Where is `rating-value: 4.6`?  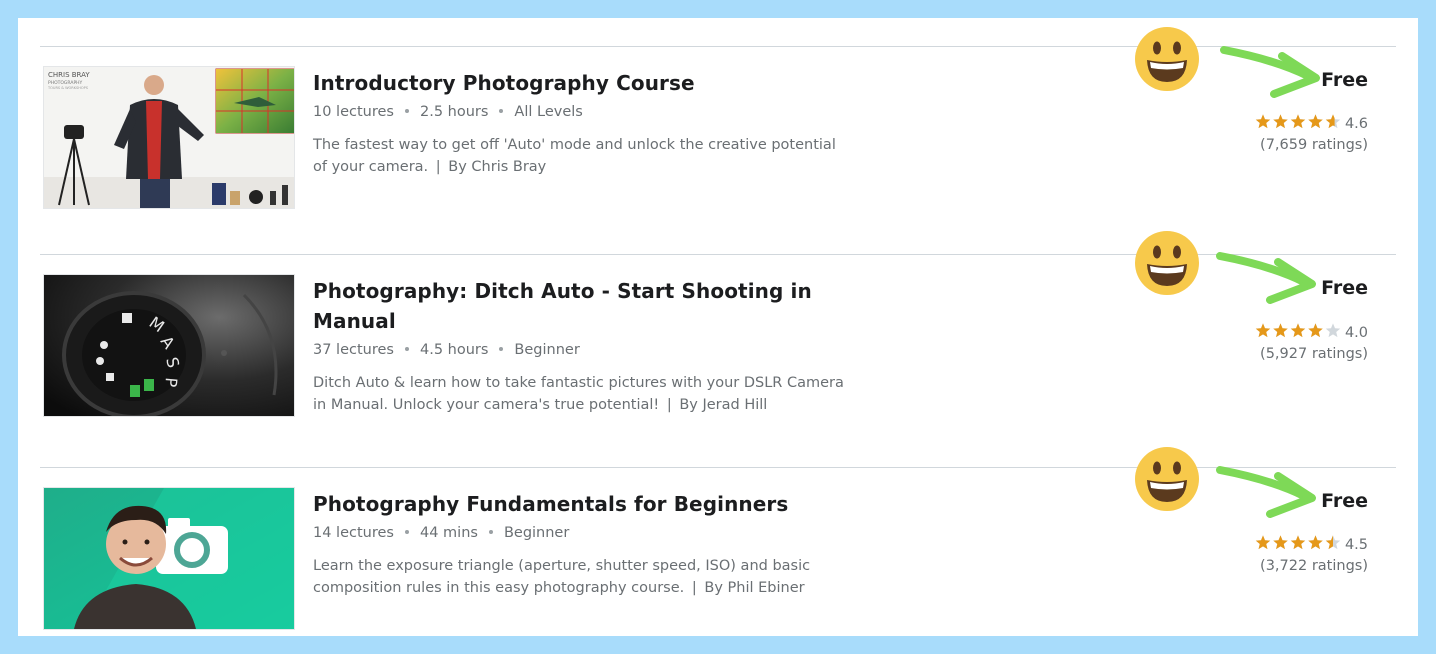 rating-value: 4.6 is located at coordinates (1356, 124).